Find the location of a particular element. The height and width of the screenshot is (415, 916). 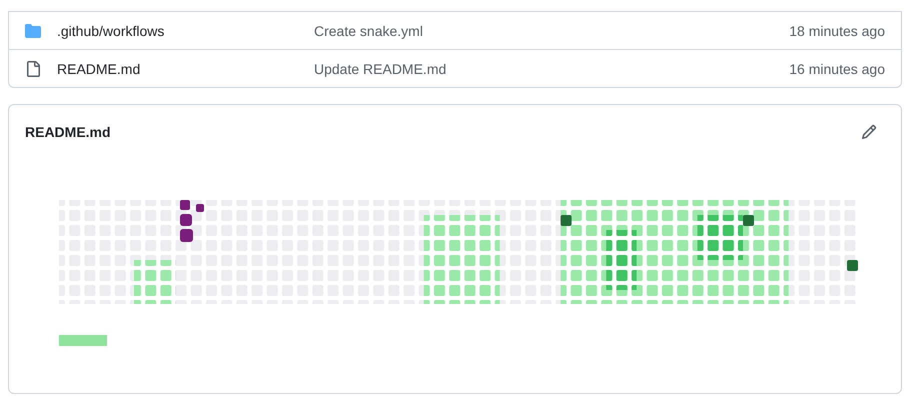

commit-message-link: Create snake.yml is located at coordinates (552, 30).